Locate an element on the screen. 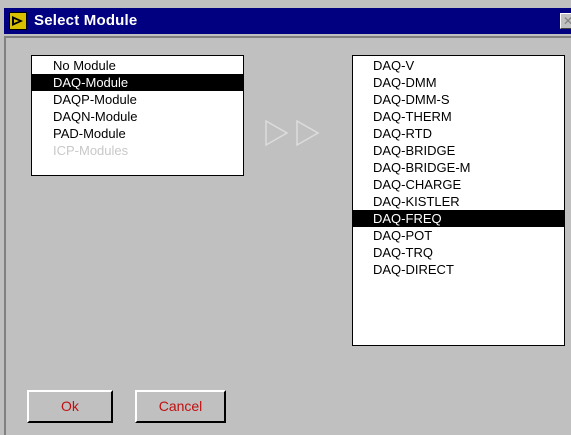 Image resolution: width=571 pixels, height=435 pixels. cancel-button: Cancel is located at coordinates (180, 406).